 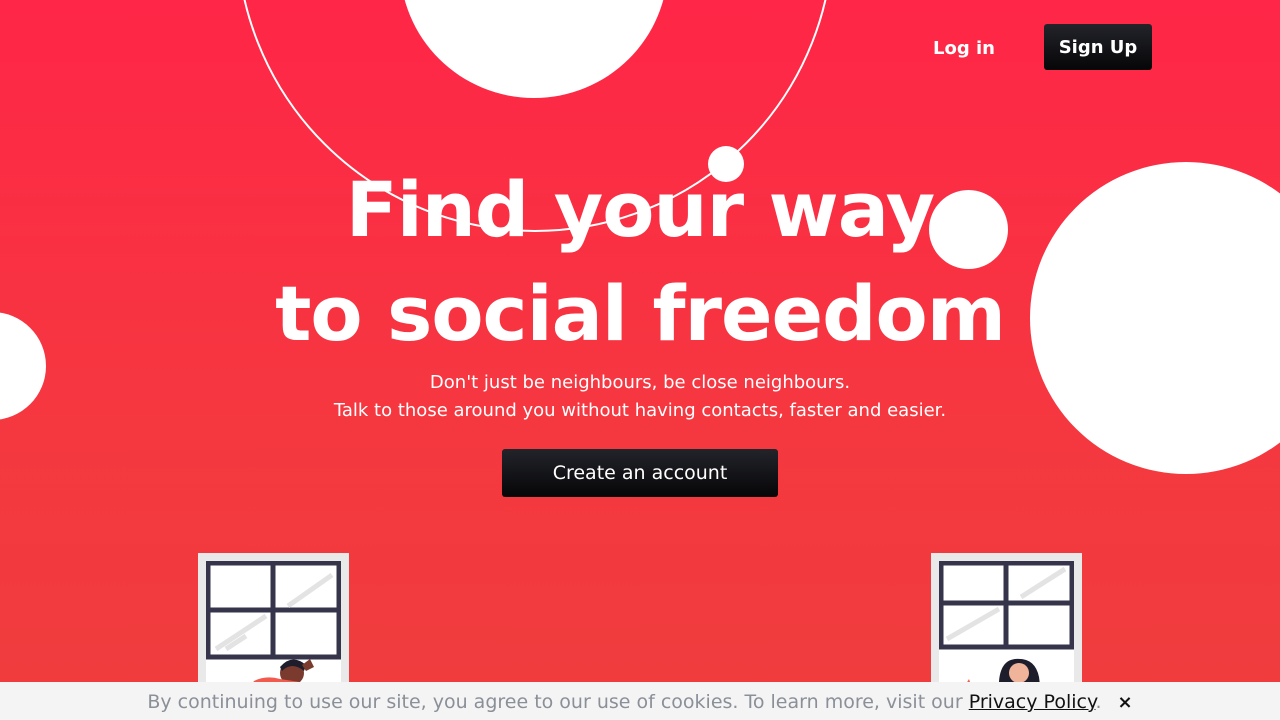 I want to click on window-illustration-right, so click(x=1006, y=623).